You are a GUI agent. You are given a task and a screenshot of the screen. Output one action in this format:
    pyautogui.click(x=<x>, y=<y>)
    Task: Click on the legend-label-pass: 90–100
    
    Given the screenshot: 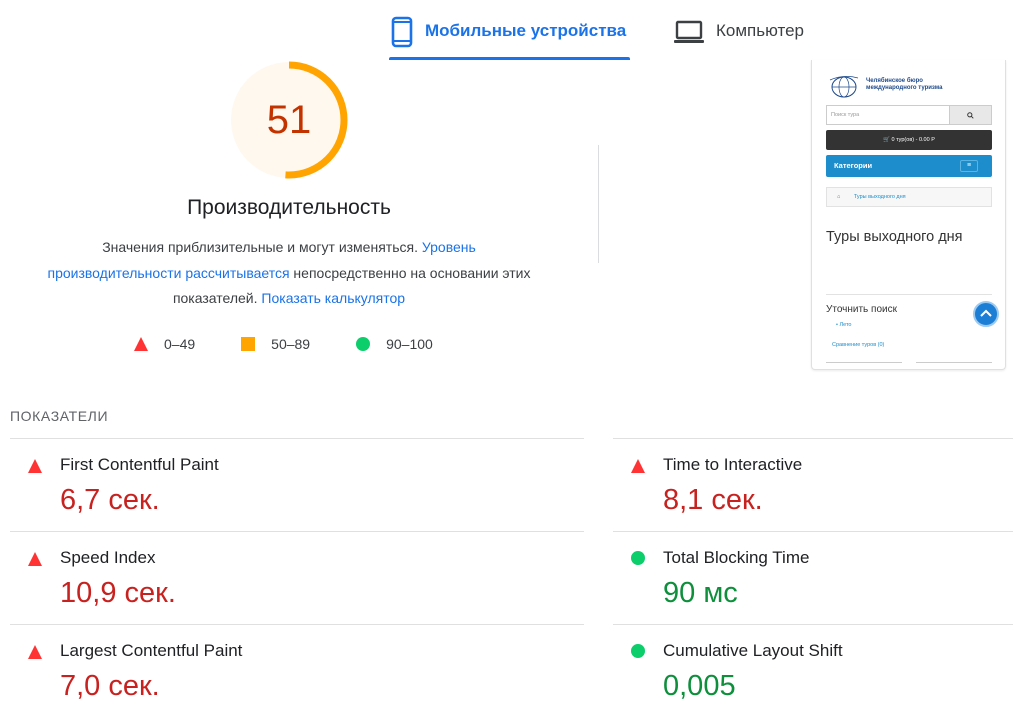 What is the action you would take?
    pyautogui.click(x=409, y=344)
    